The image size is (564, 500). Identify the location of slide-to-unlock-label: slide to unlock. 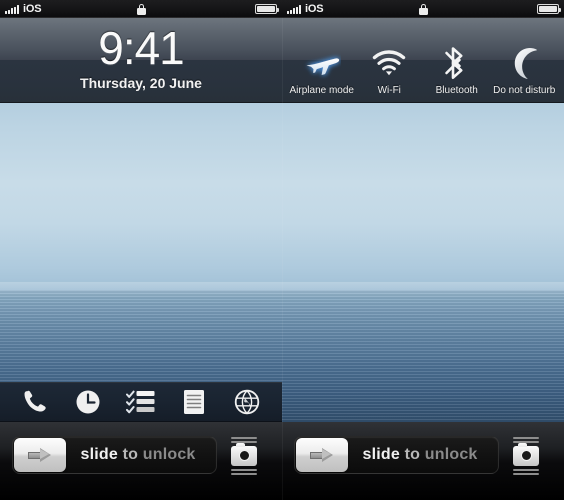
(141, 455).